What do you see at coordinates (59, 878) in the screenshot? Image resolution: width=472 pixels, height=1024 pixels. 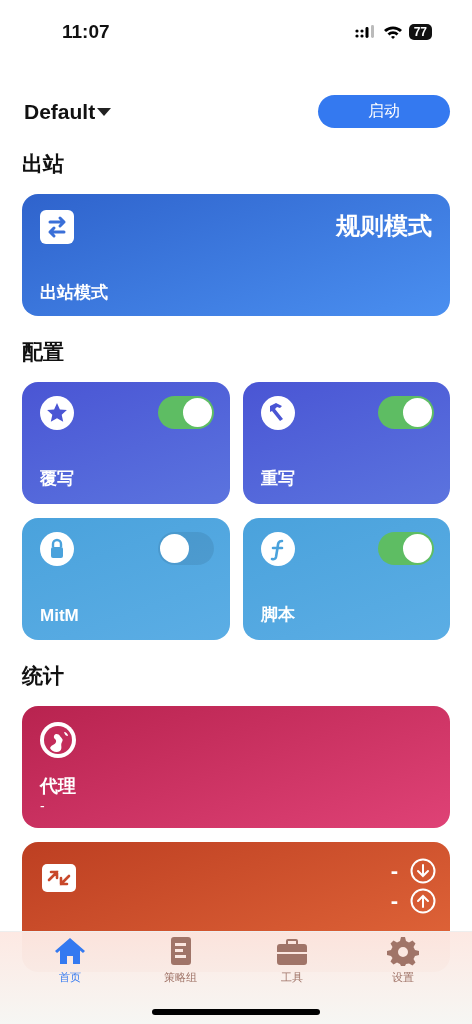 I see `arrows-icon` at bounding box center [59, 878].